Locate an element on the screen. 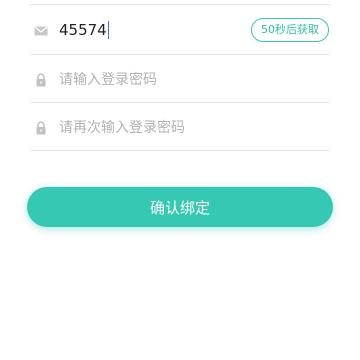 The height and width of the screenshot is (360, 360). confirm-password-input is located at coordinates (149, 126).